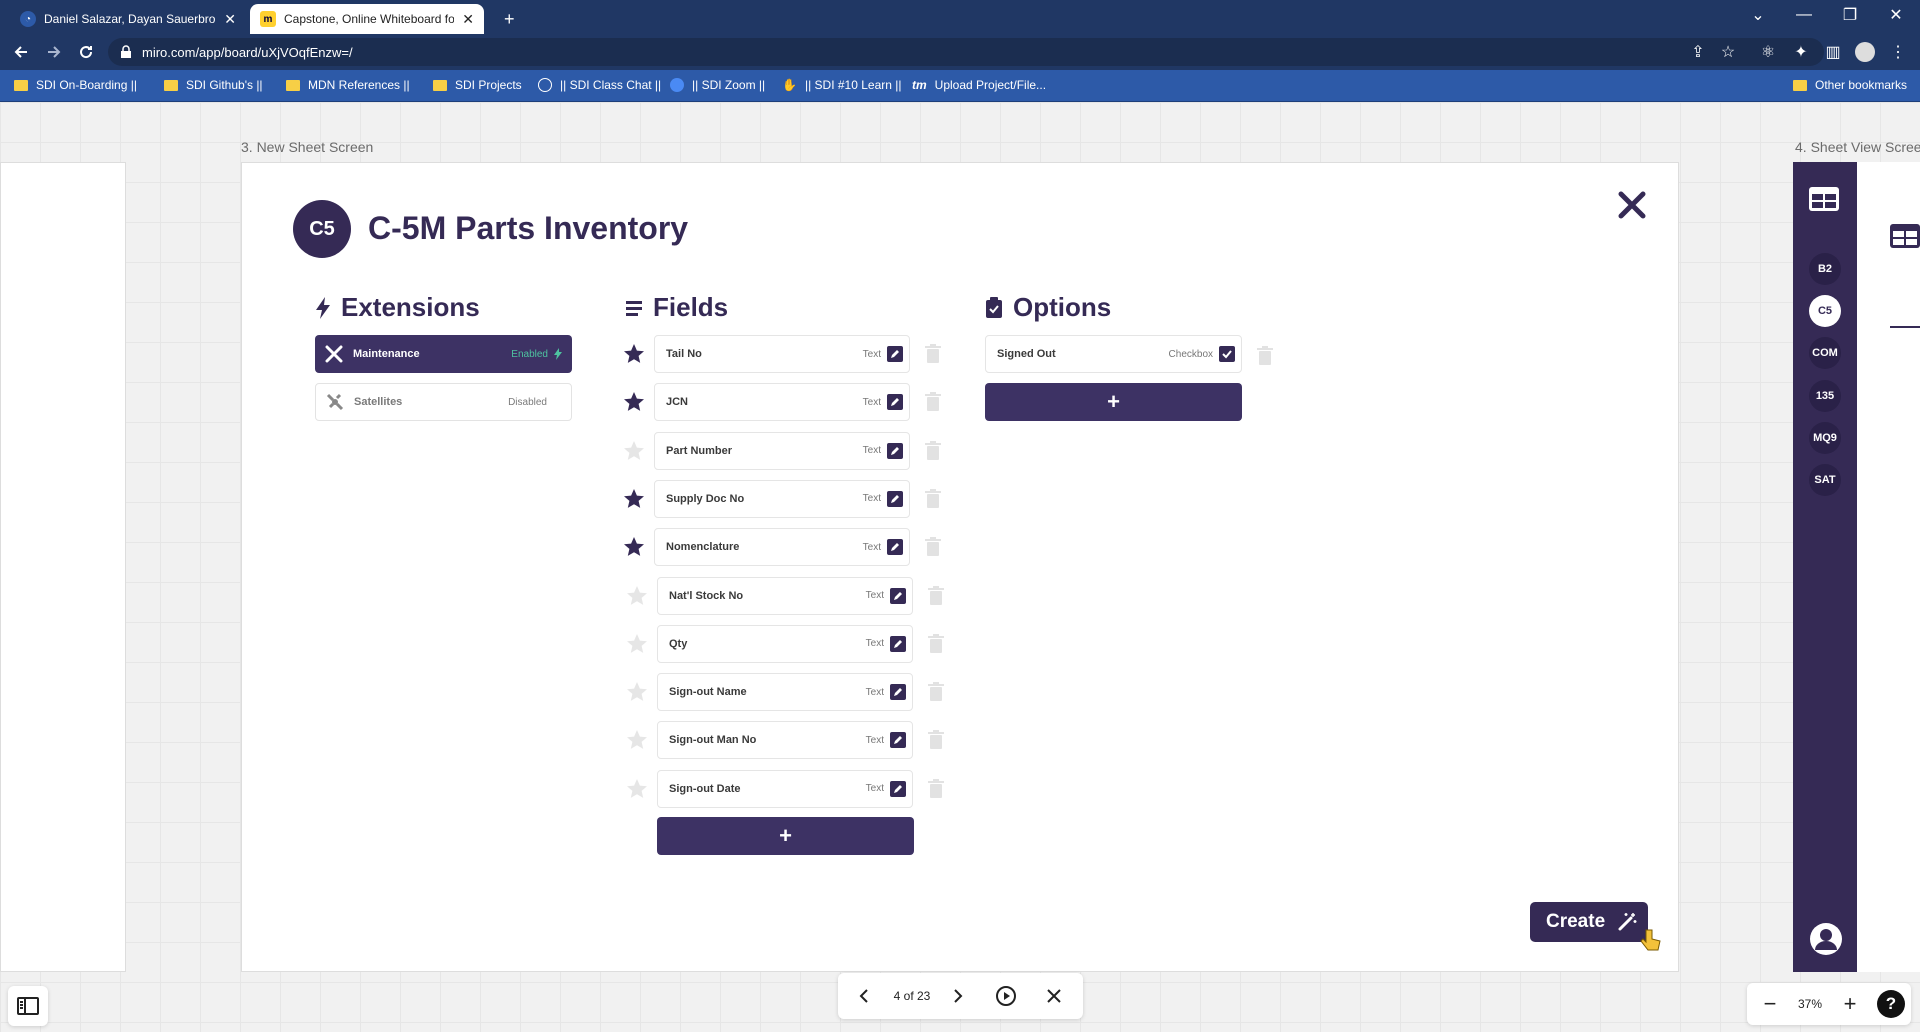  Describe the element at coordinates (1896, 15) in the screenshot. I see `close-window-icon: ✕` at that location.